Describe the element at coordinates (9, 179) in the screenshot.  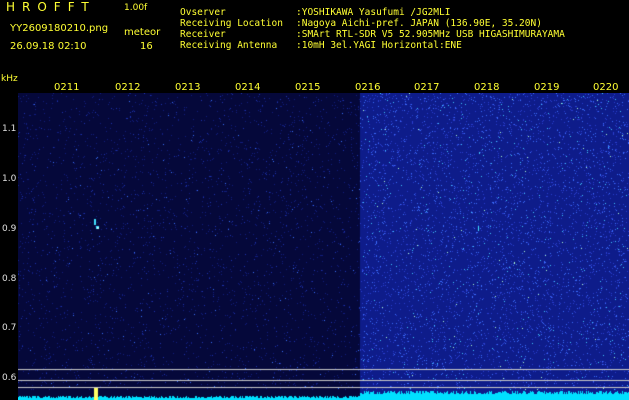
I see `freq-label: 1.0` at that location.